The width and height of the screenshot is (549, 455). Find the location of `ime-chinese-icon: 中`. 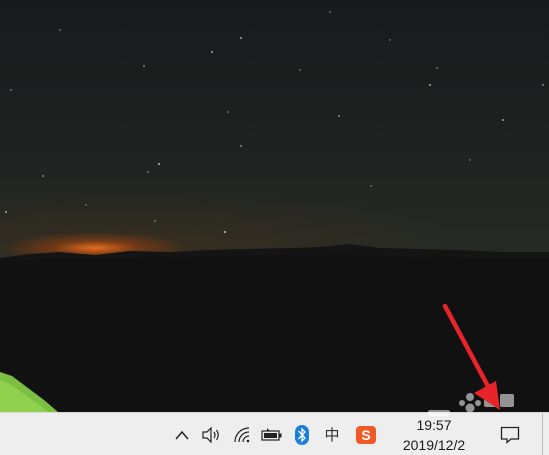

ime-chinese-icon: 中 is located at coordinates (332, 434).